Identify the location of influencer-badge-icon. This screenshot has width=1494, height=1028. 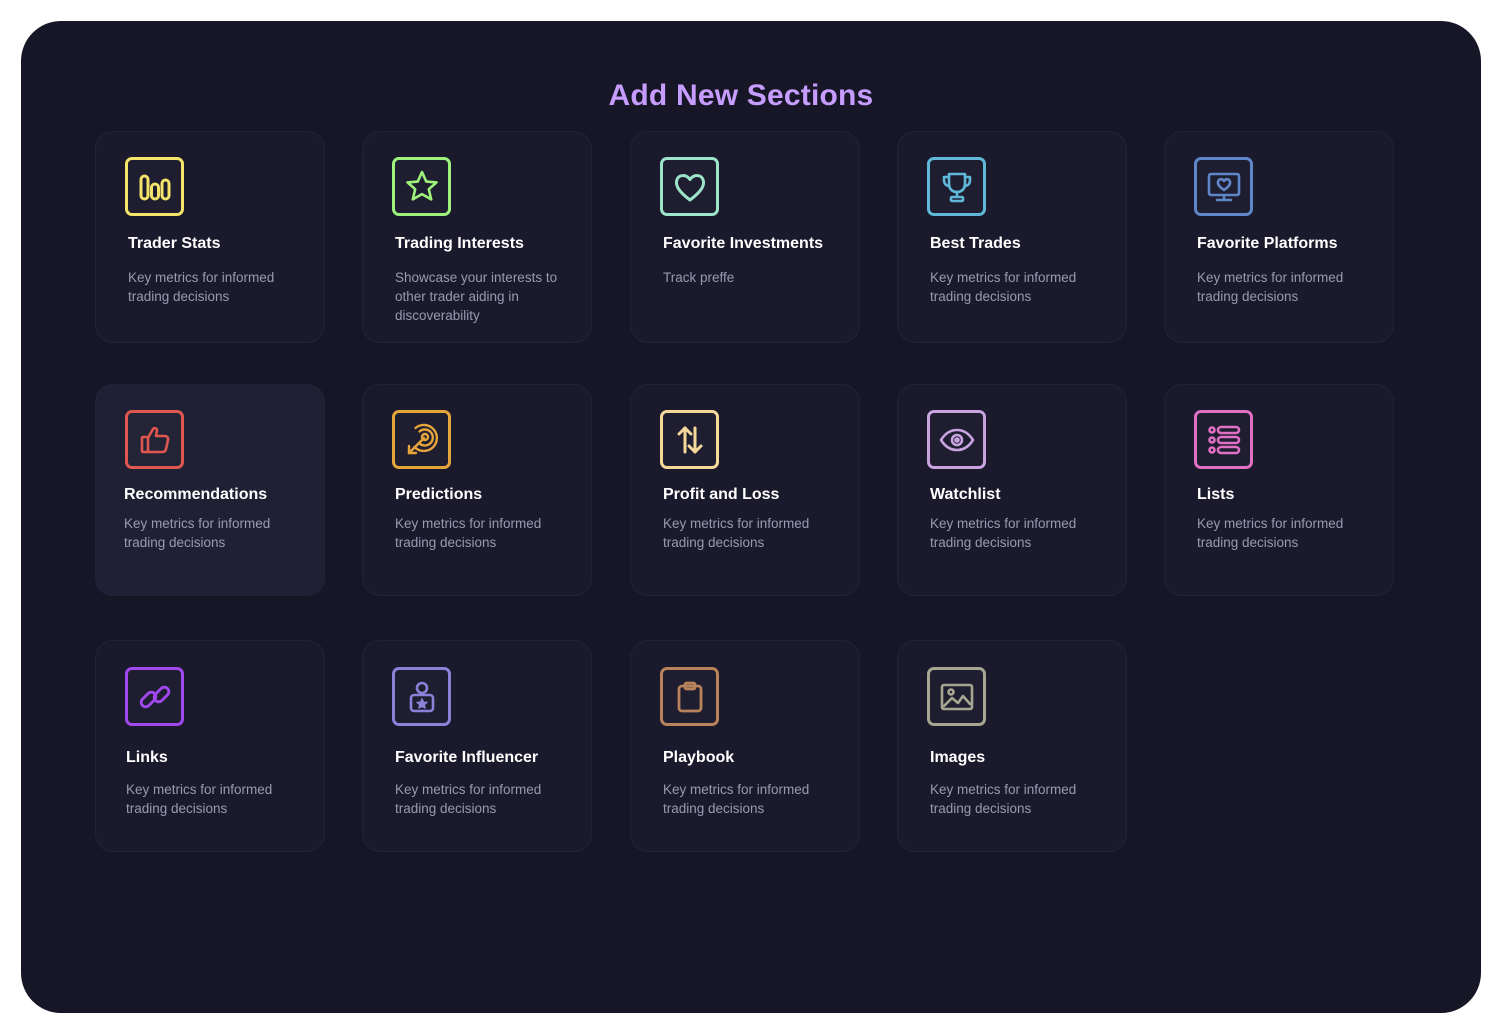
(421, 696).